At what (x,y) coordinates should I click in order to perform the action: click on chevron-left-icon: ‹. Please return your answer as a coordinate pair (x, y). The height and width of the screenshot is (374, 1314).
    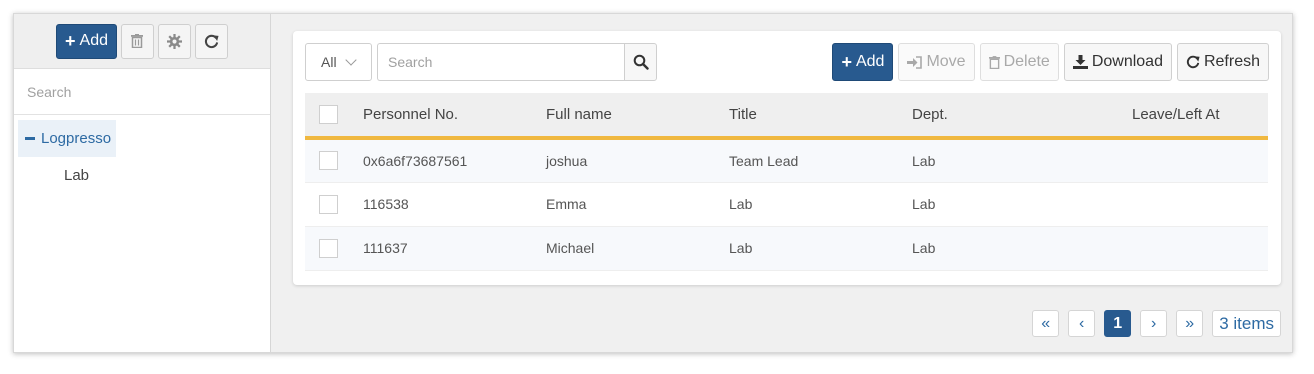
    Looking at the image, I should click on (1082, 323).